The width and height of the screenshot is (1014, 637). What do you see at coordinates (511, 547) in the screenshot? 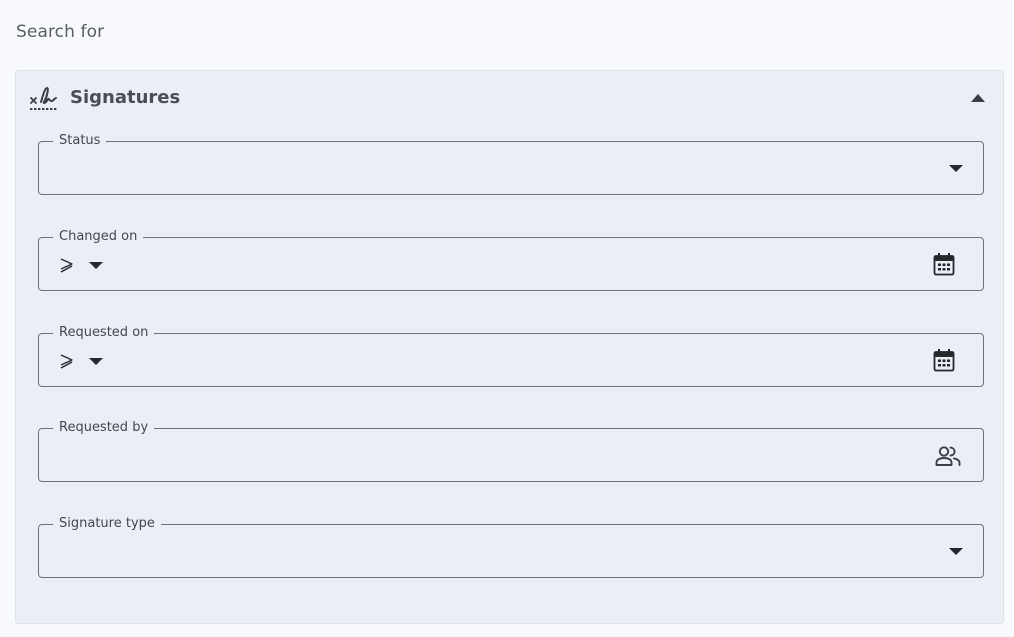
I see `signature-type-select: Signature type` at bounding box center [511, 547].